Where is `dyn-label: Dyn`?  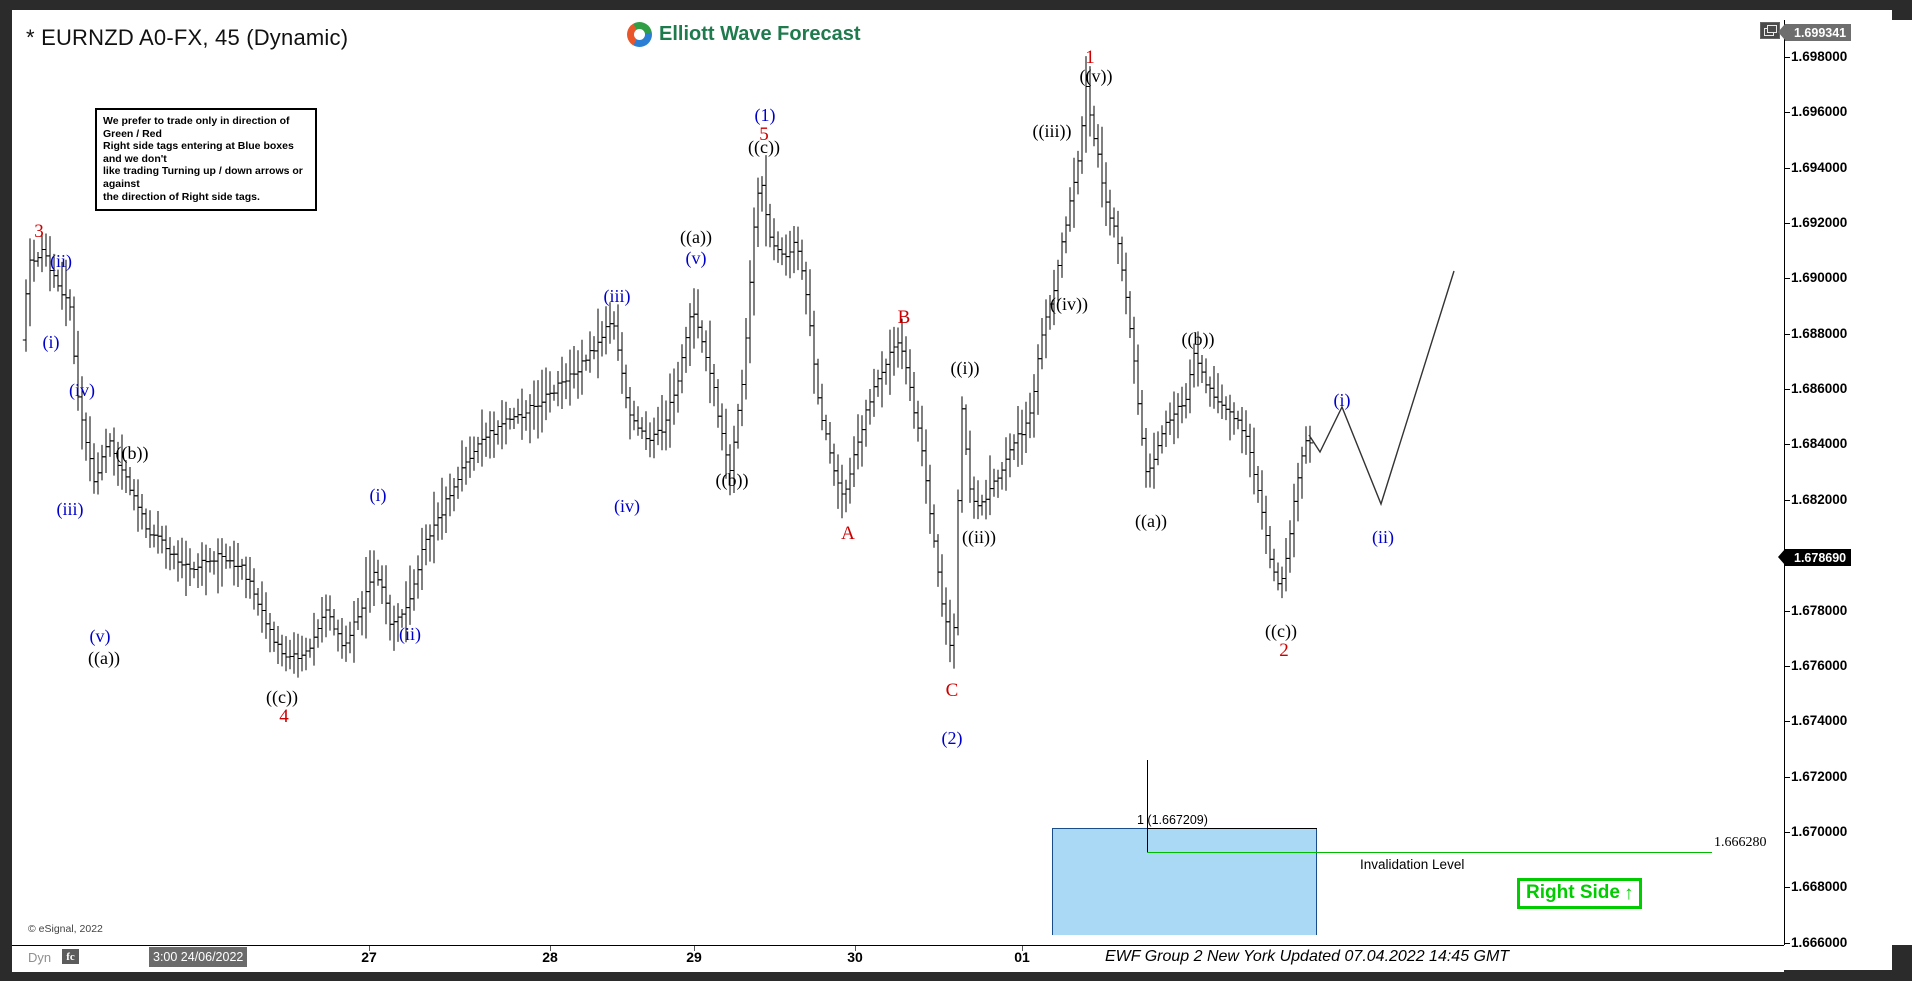 dyn-label: Dyn is located at coordinates (40, 957).